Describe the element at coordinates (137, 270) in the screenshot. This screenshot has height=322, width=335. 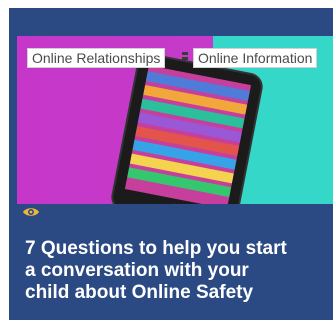
I see `title-line-2: a conversation with your` at that location.